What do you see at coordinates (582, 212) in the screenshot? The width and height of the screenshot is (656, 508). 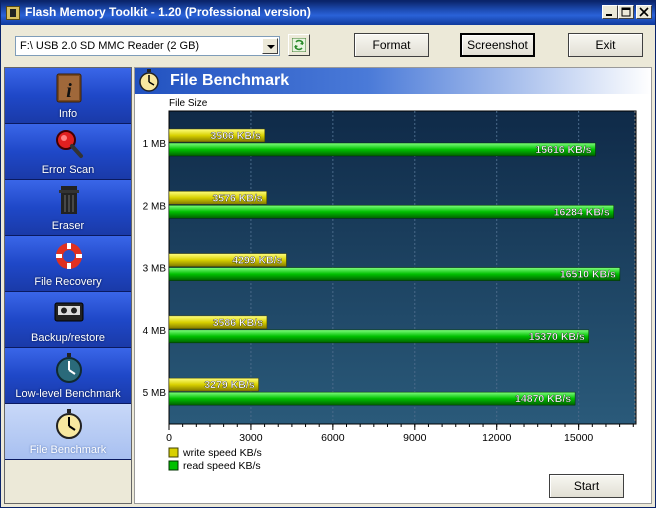 I see `read-data-label: 16284 KB/s` at bounding box center [582, 212].